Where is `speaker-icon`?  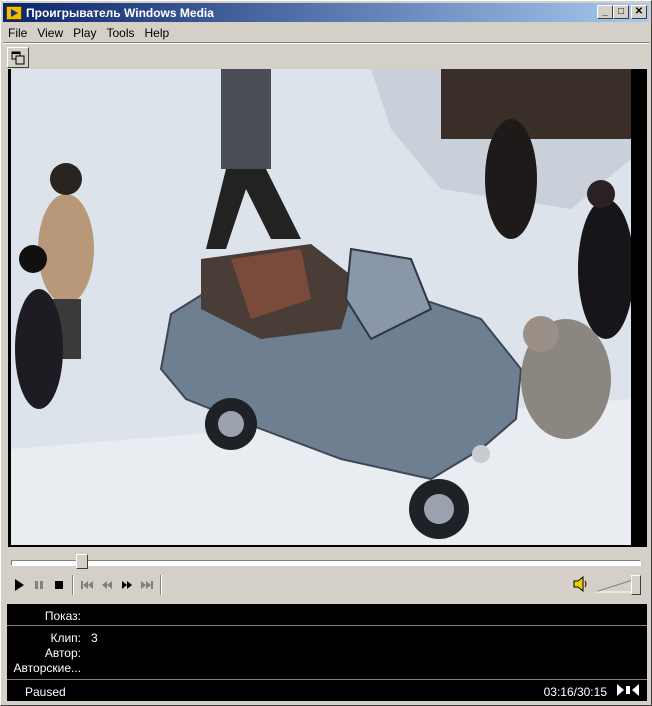
speaker-icon is located at coordinates (580, 584).